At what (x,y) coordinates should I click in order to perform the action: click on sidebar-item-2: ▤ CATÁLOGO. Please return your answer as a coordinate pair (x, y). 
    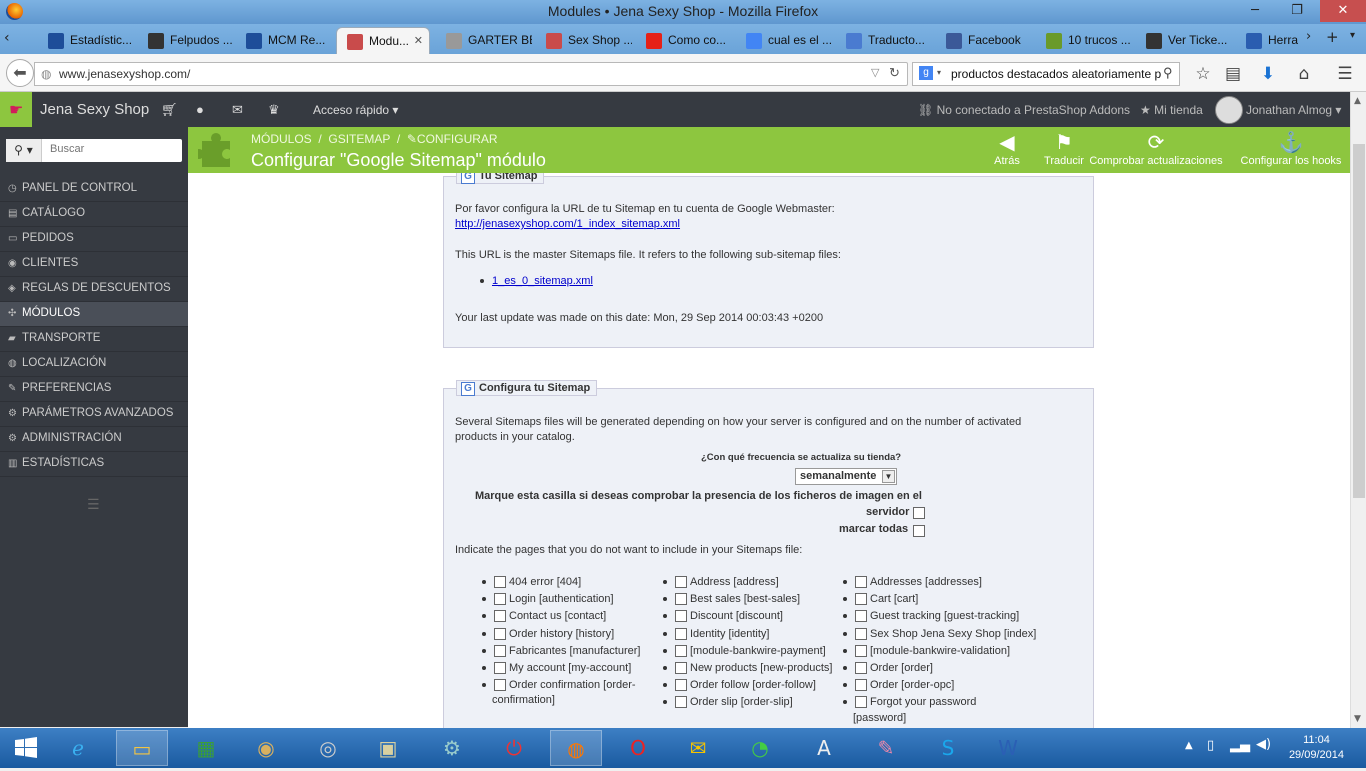
    Looking at the image, I should click on (94, 214).